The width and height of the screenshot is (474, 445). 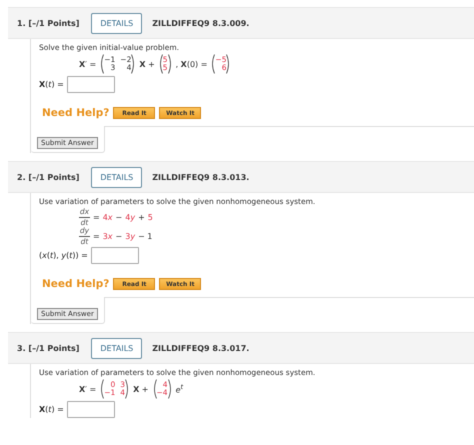 I want to click on answer-label: (x(t), y(t)) =, so click(x=63, y=255).